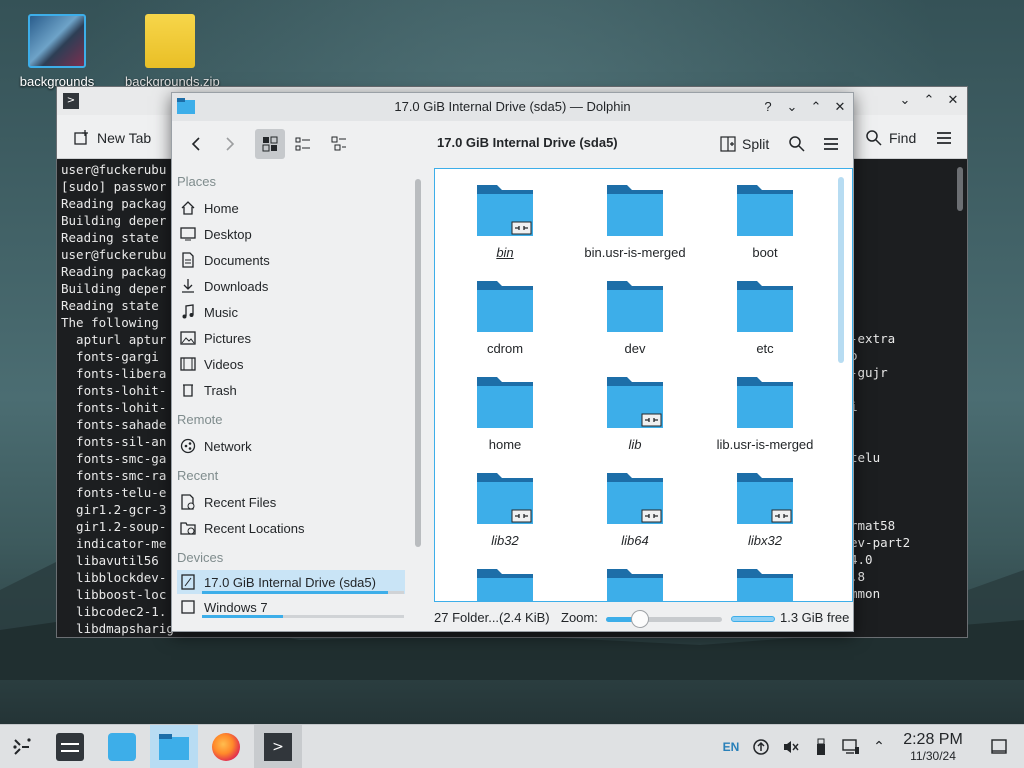  Describe the element at coordinates (418, 363) in the screenshot. I see `places-scrollbar` at that location.